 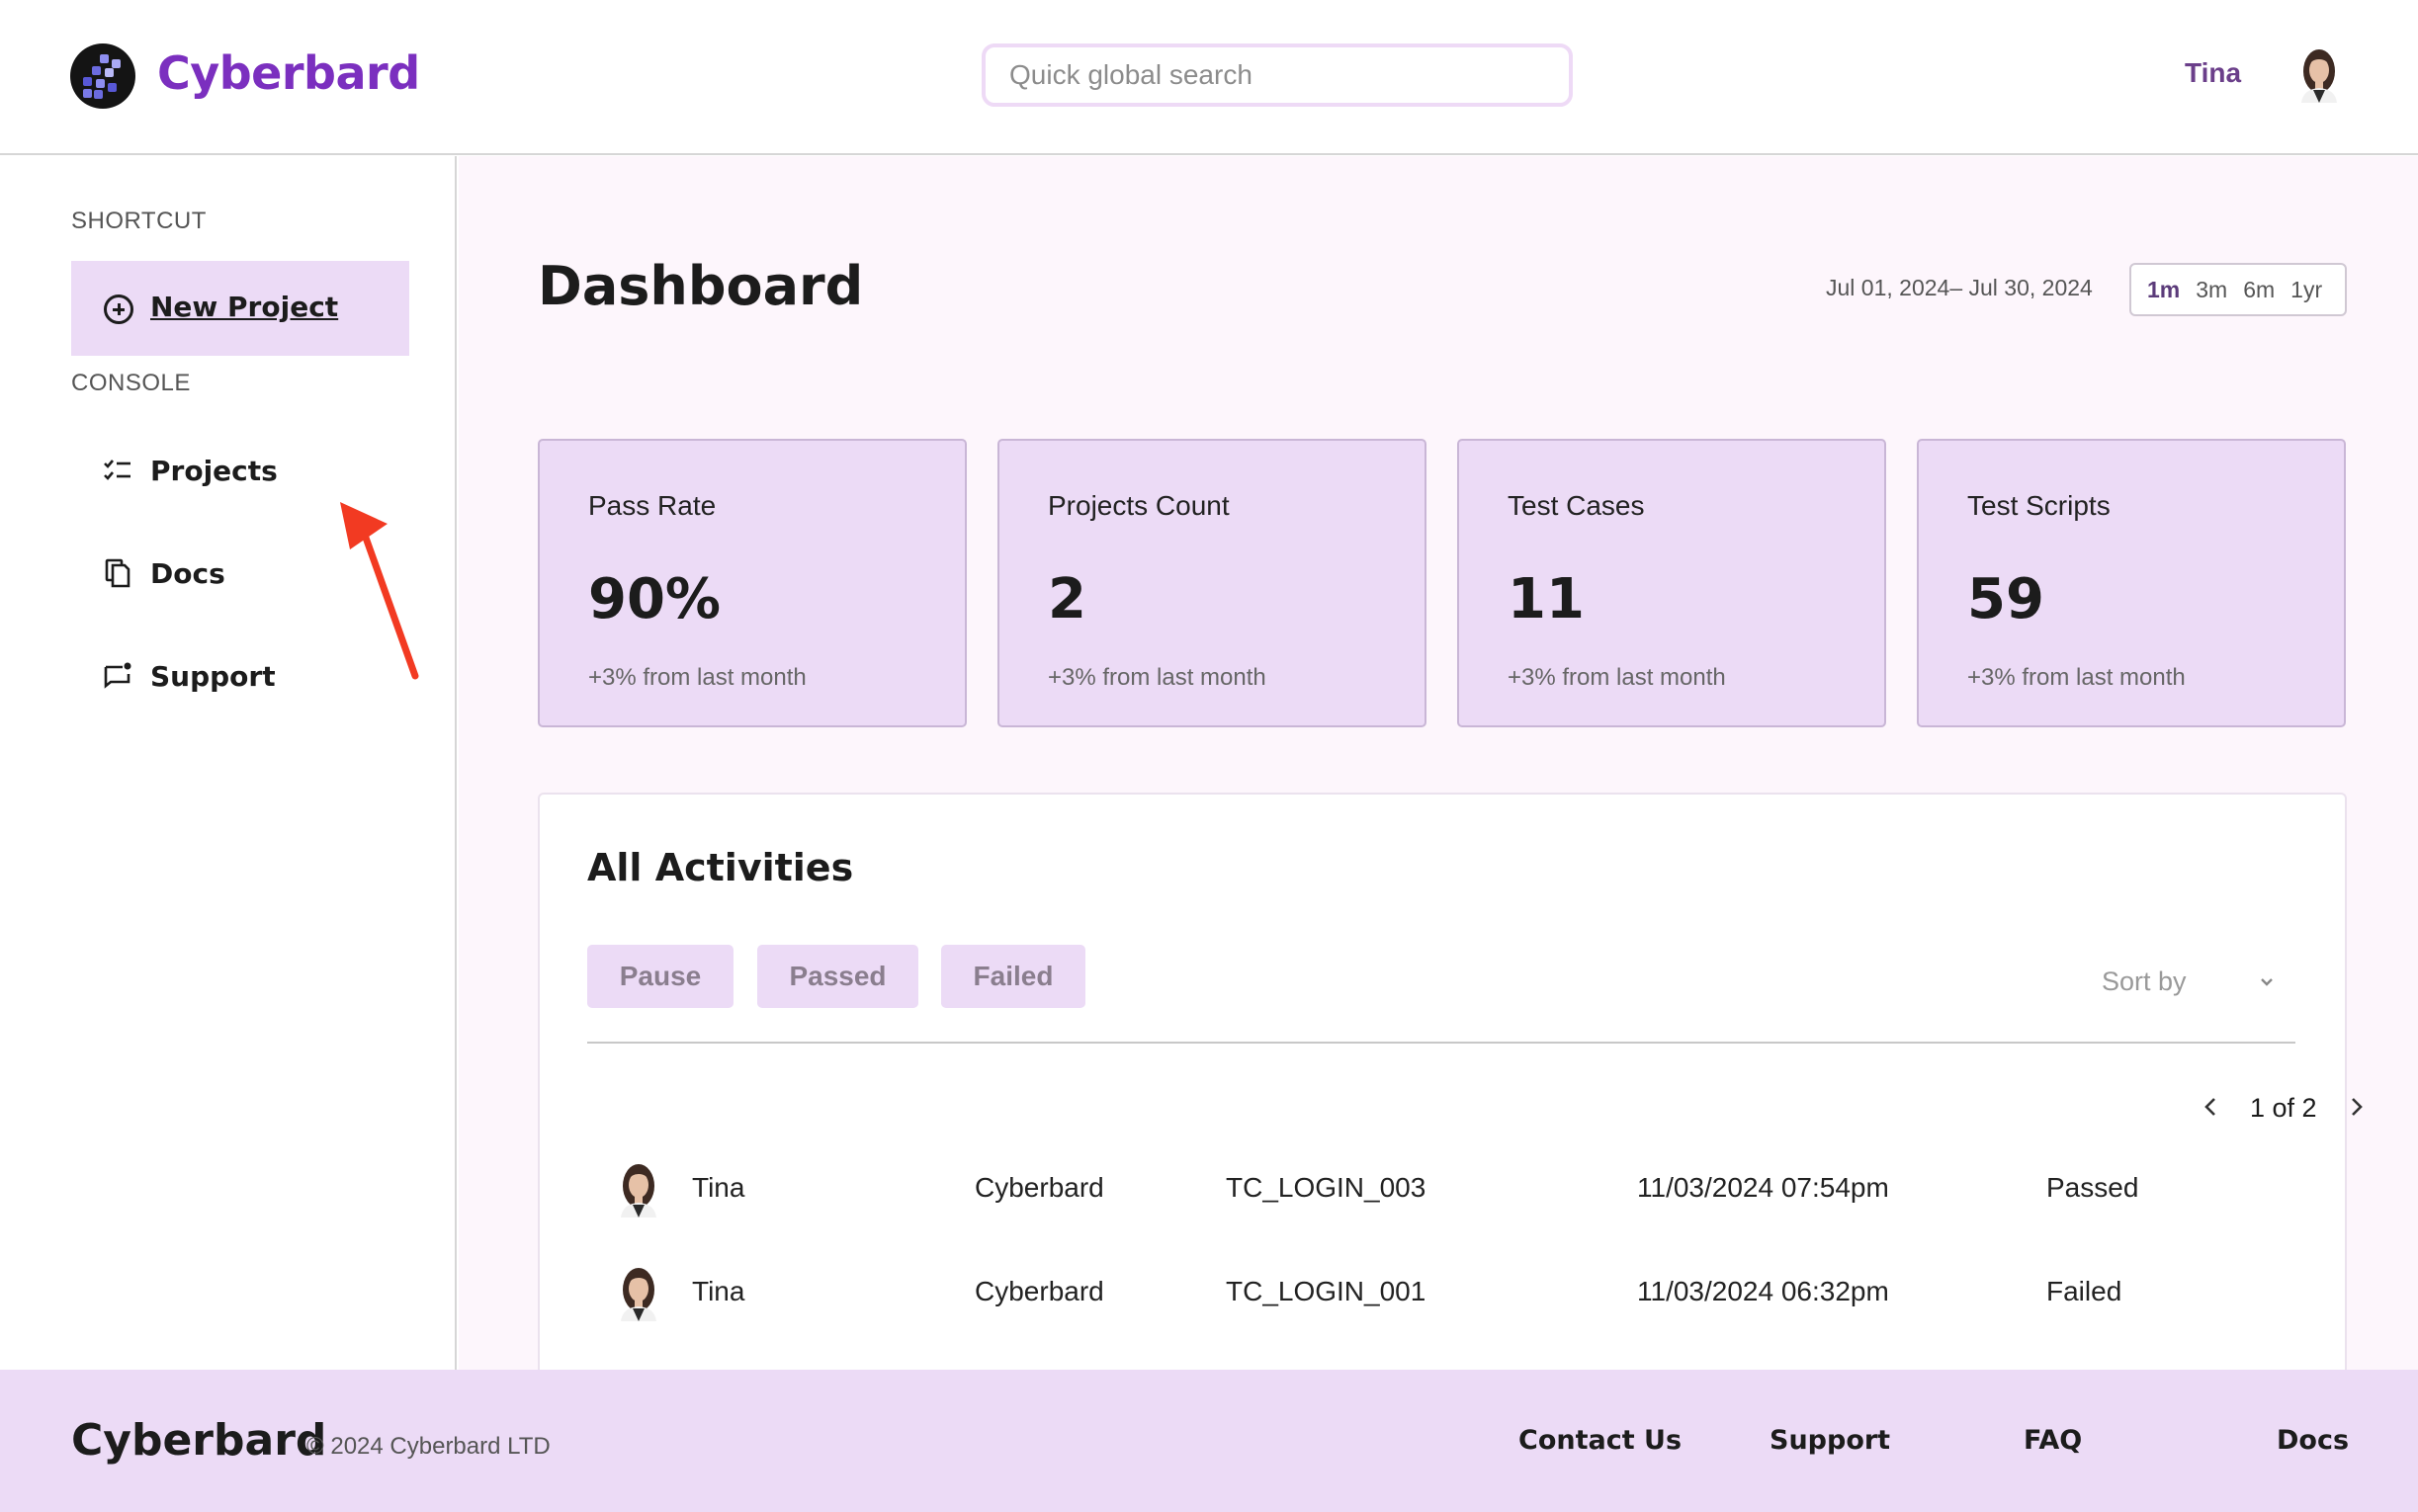 I want to click on copy-icon, so click(x=118, y=573).